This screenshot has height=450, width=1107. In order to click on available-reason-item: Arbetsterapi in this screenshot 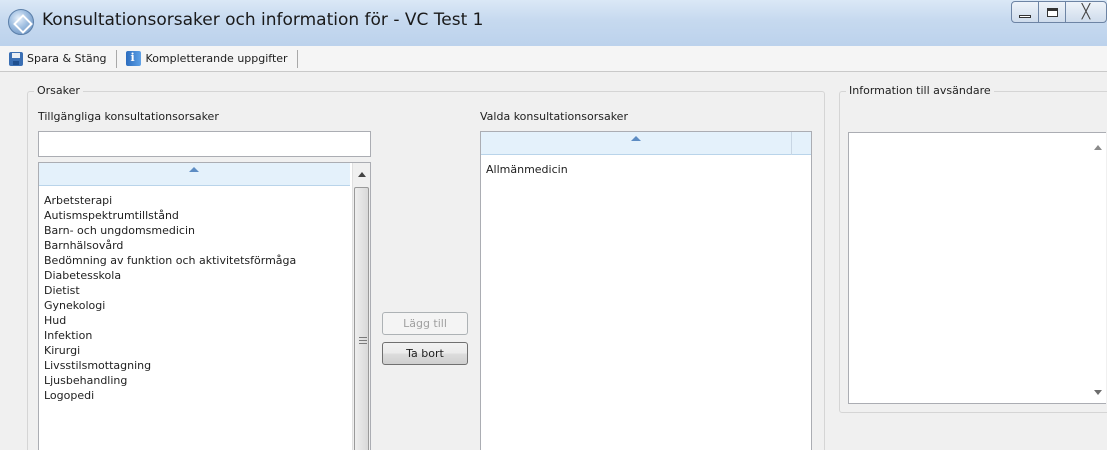, I will do `click(170, 200)`.